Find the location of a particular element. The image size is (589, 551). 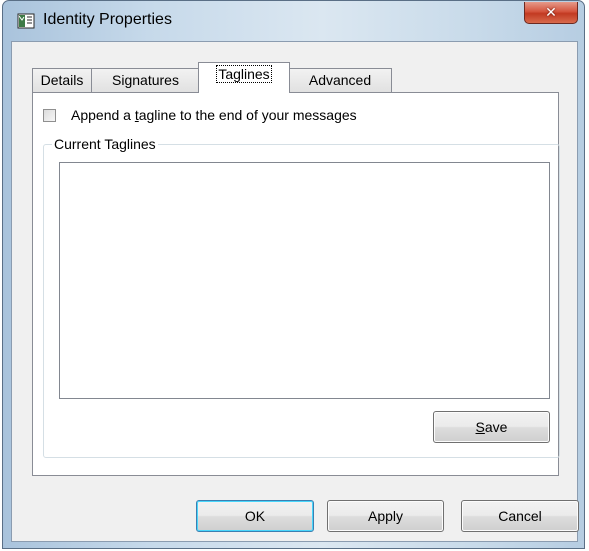

ok-button-label: OK is located at coordinates (255, 516).